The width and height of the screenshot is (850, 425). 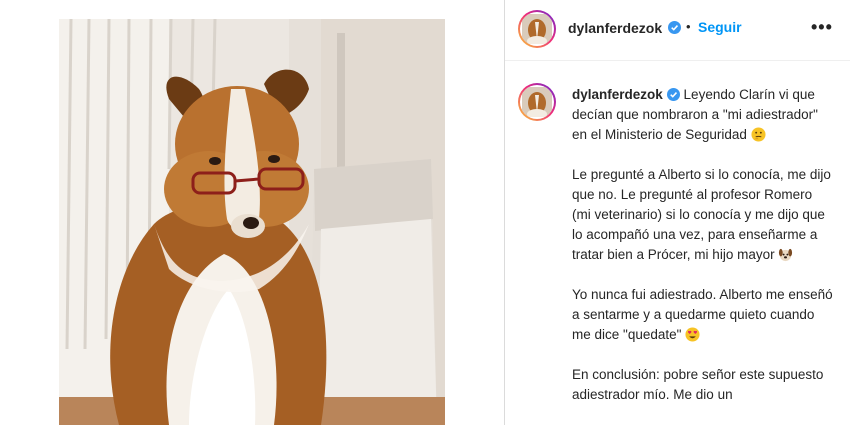 I want to click on dog-face-emoji, so click(x=786, y=255).